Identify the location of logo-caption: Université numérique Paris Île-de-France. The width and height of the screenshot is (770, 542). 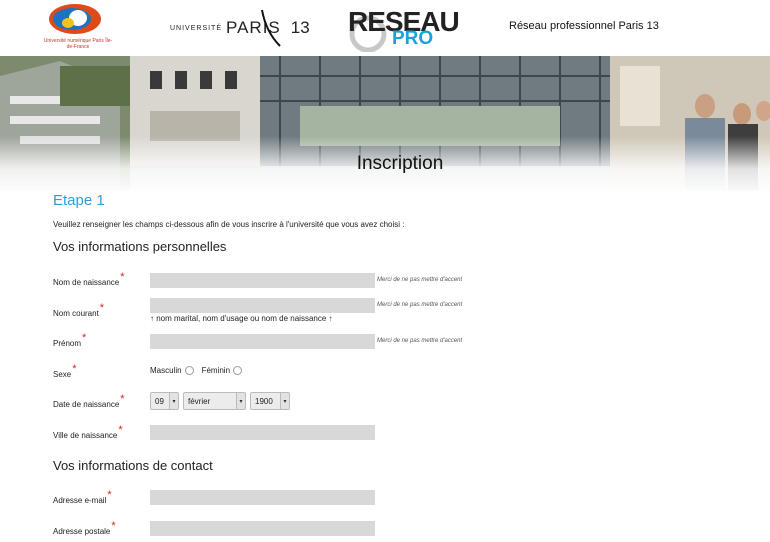
(78, 44).